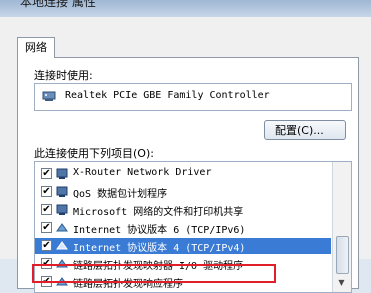  Describe the element at coordinates (158, 212) in the screenshot. I see `item-label: Microsoft 网络的文件和打印机共享` at that location.